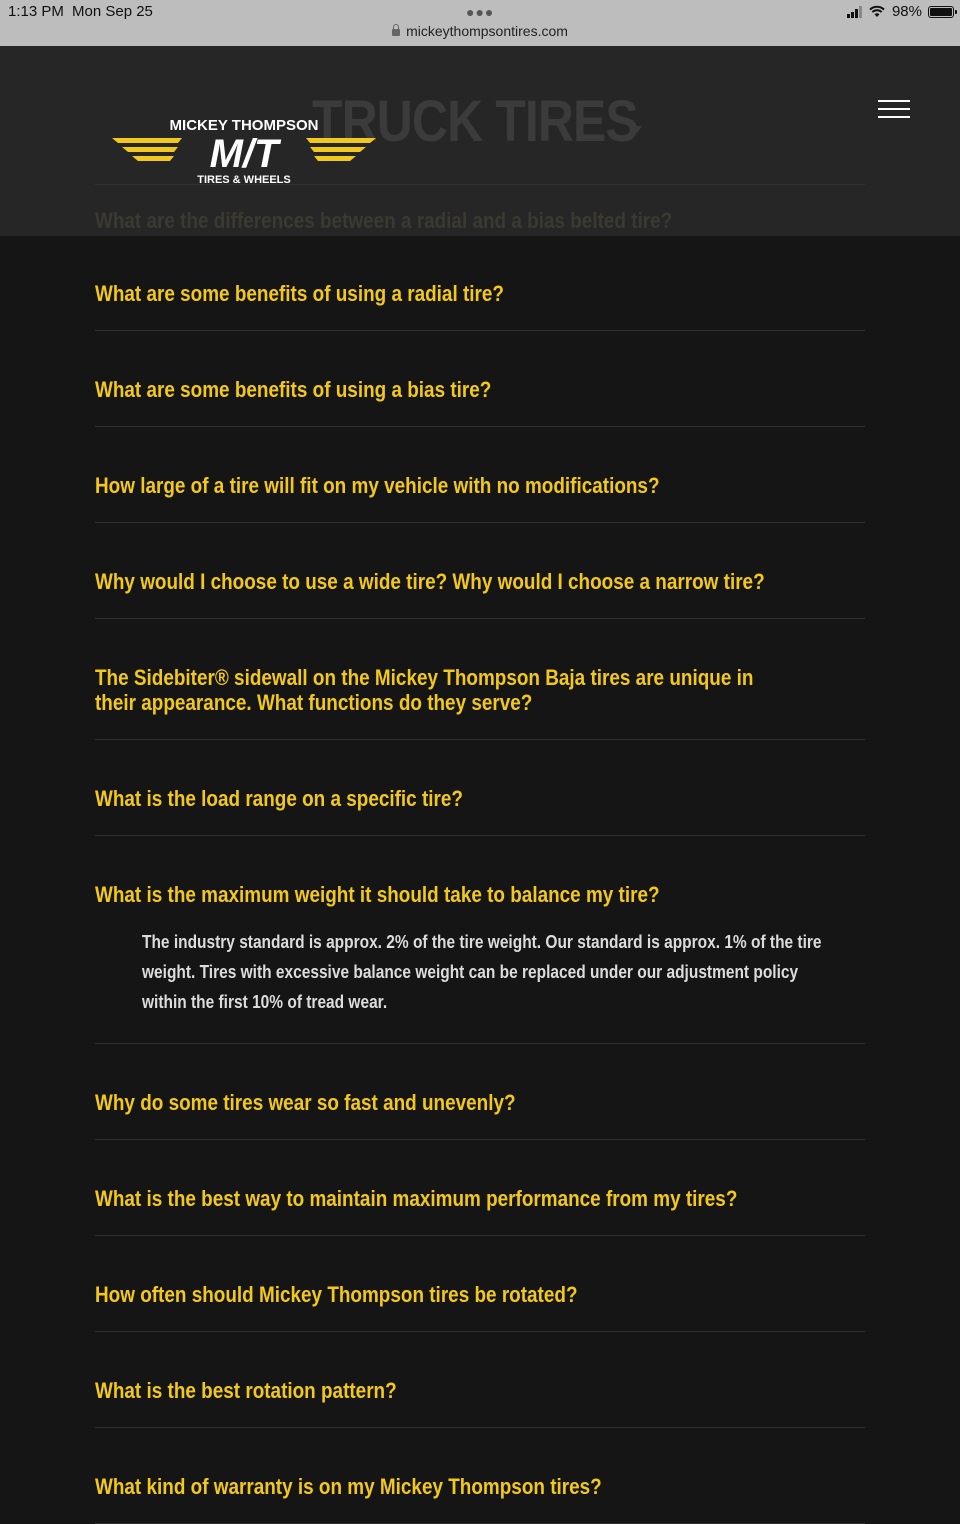  I want to click on lock-icon, so click(396, 30).